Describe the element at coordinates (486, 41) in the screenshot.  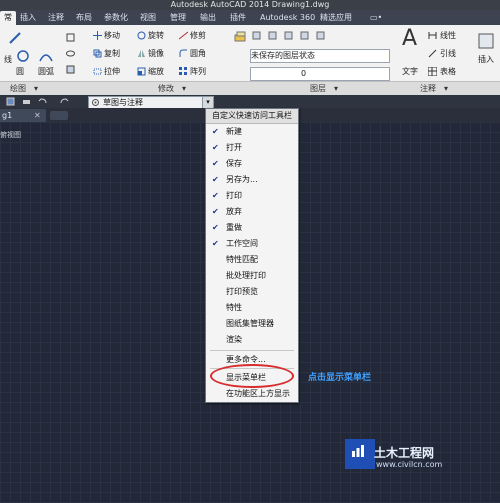
I see `insert-block-icon` at that location.